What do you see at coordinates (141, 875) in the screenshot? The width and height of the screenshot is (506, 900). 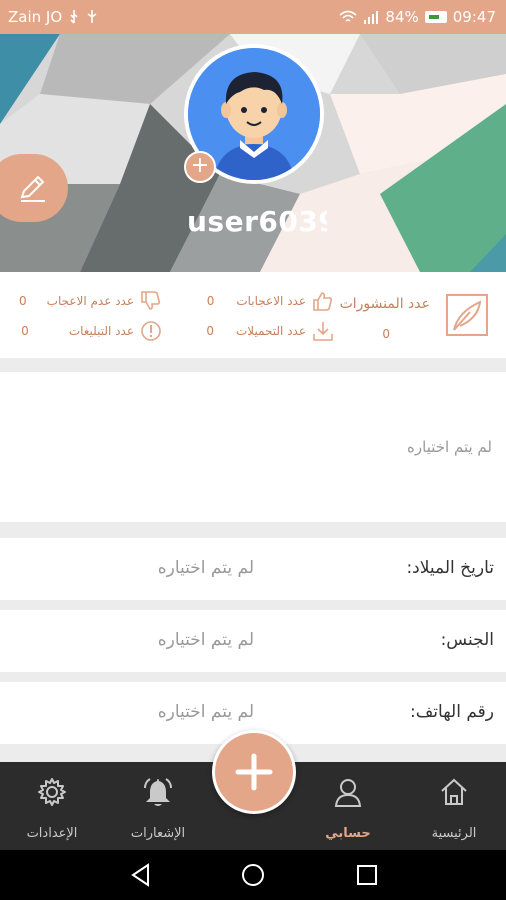 I see `back-icon` at bounding box center [141, 875].